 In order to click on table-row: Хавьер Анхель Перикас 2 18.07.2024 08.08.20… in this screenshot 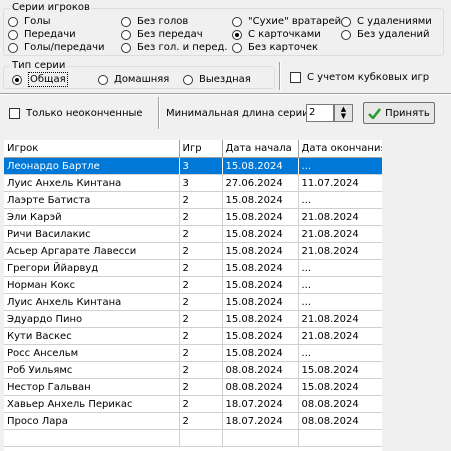, I will do `click(193, 404)`.